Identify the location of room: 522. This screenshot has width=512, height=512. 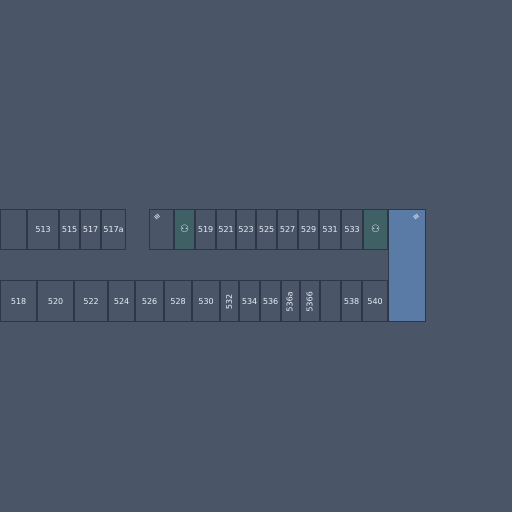
(91, 301).